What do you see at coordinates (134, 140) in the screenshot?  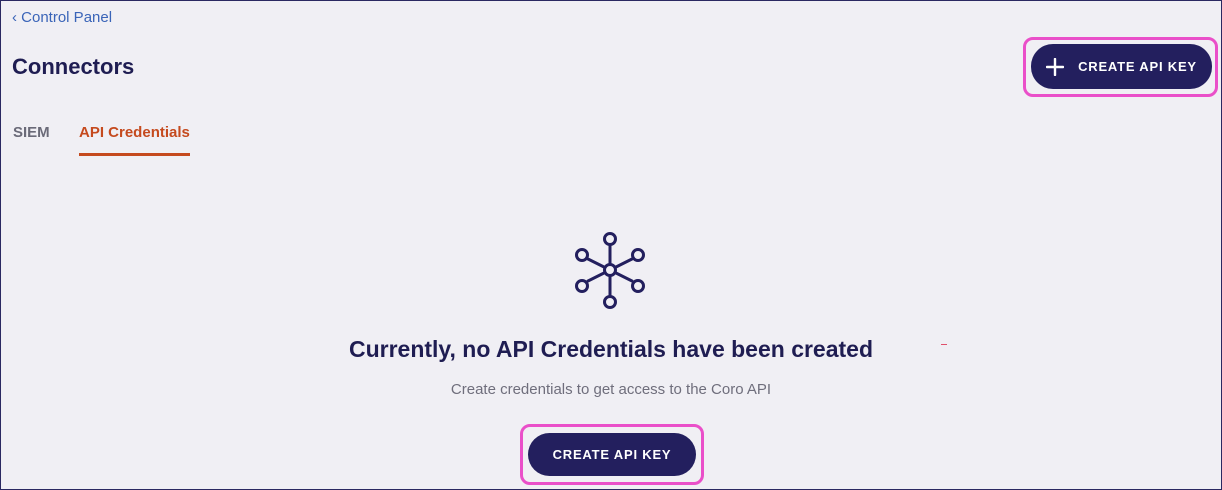 I see `tab-api-credentials: API Credentials` at bounding box center [134, 140].